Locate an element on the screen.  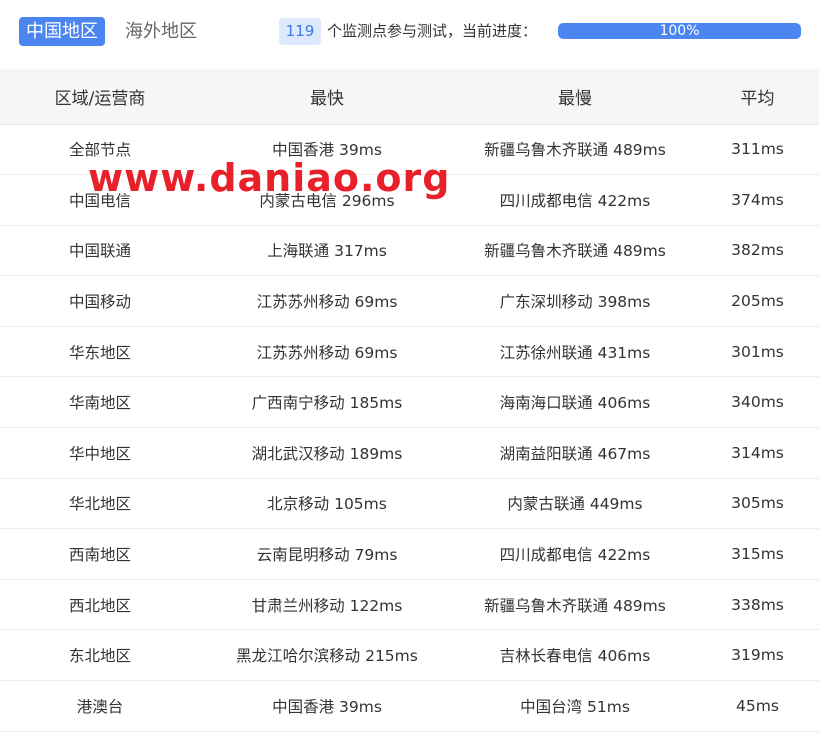
cell-average: 382ms is located at coordinates (757, 251).